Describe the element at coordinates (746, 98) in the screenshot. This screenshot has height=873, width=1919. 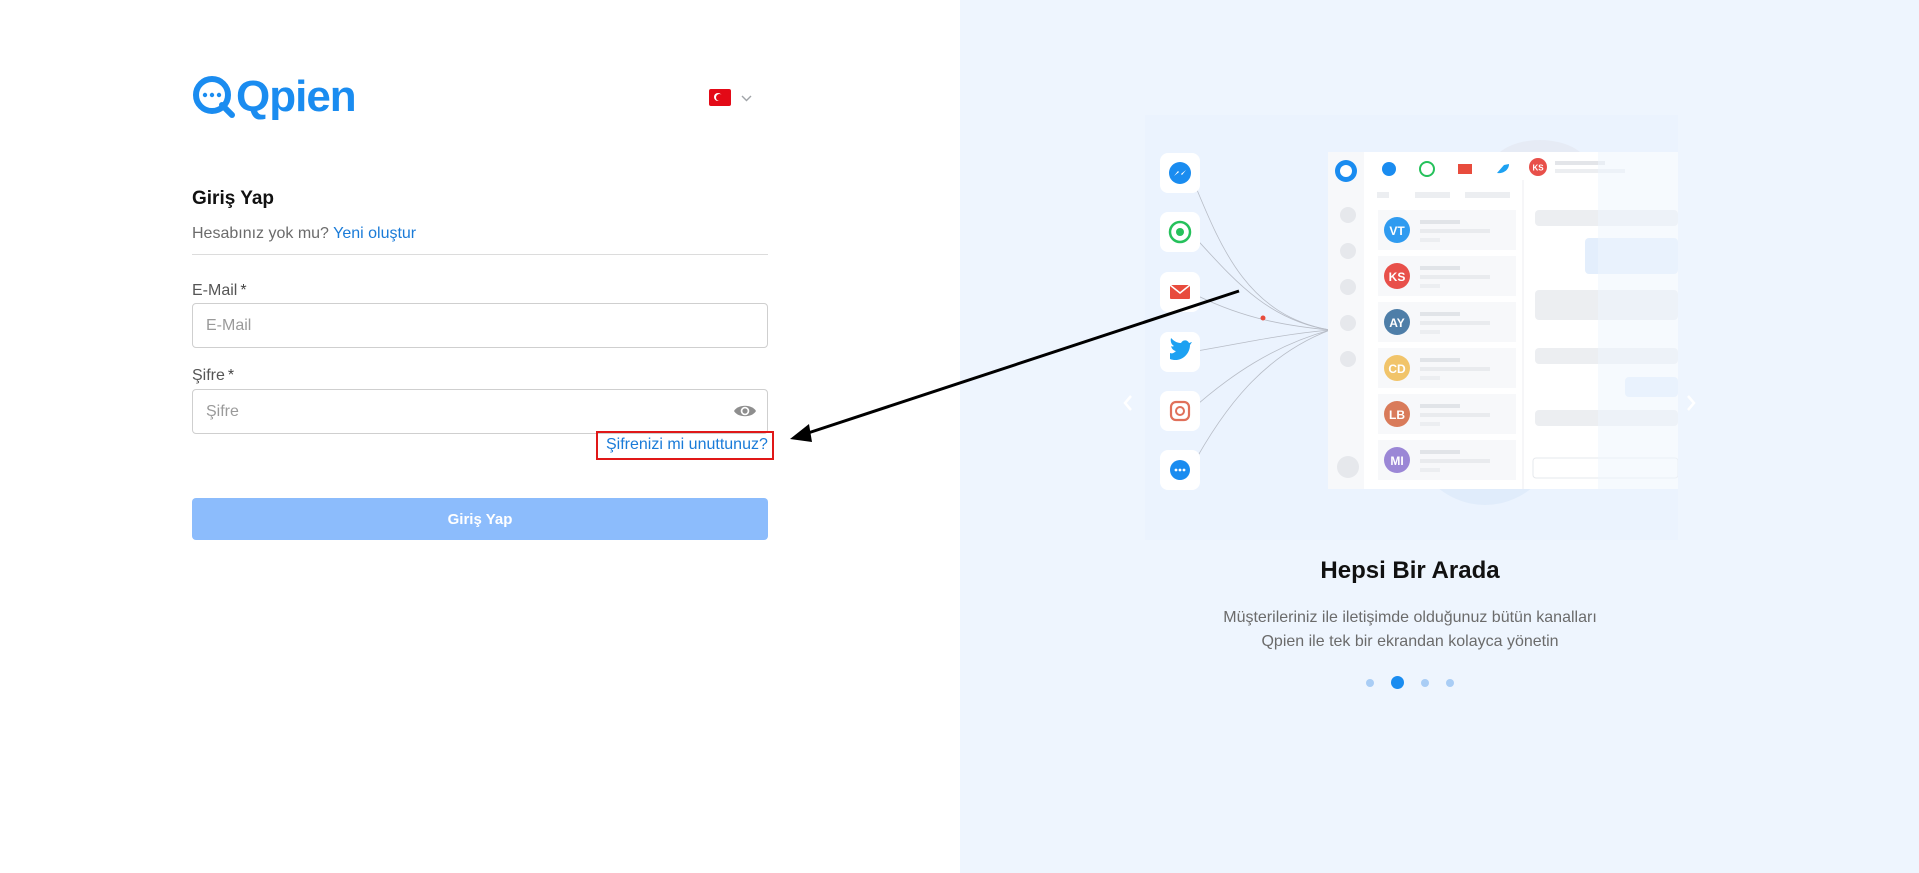
I see `chevron-down-icon` at that location.